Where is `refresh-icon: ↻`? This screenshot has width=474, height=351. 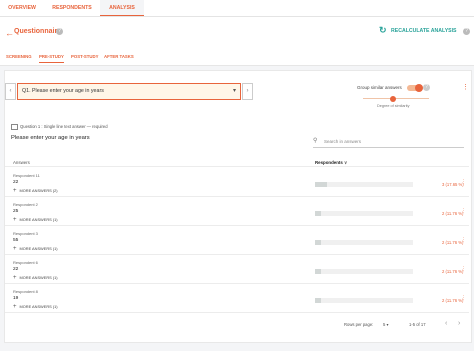
refresh-icon: ↻ is located at coordinates (383, 30).